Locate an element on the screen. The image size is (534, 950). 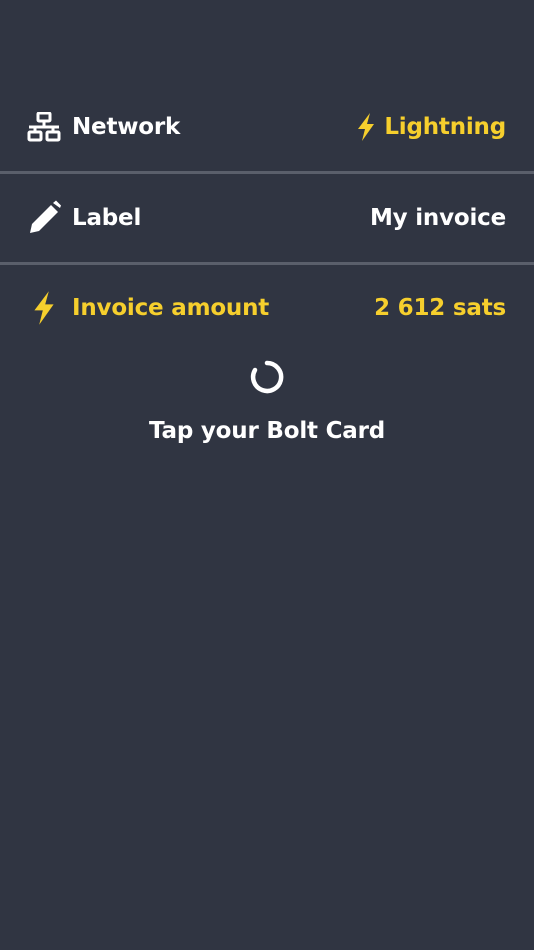
pencil-icon is located at coordinates (44, 218).